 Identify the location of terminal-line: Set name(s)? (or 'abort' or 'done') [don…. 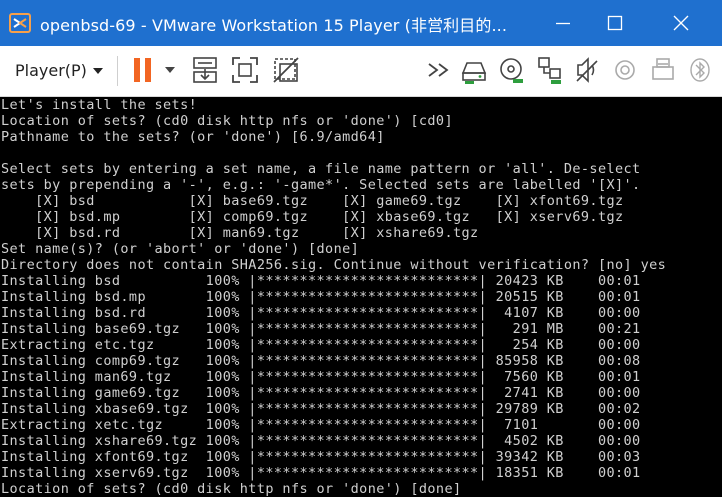
(180, 249).